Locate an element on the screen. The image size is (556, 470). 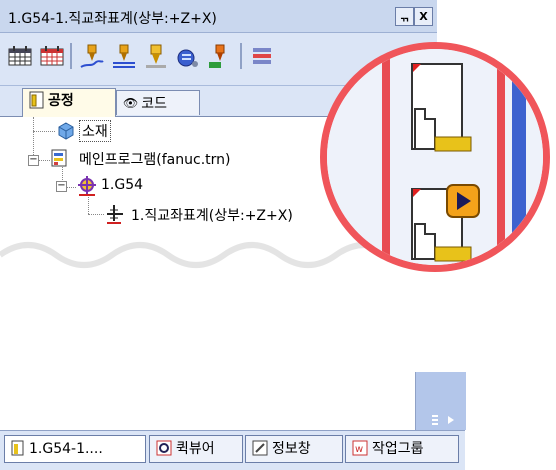
tab-process: 공정 is located at coordinates (69, 102).